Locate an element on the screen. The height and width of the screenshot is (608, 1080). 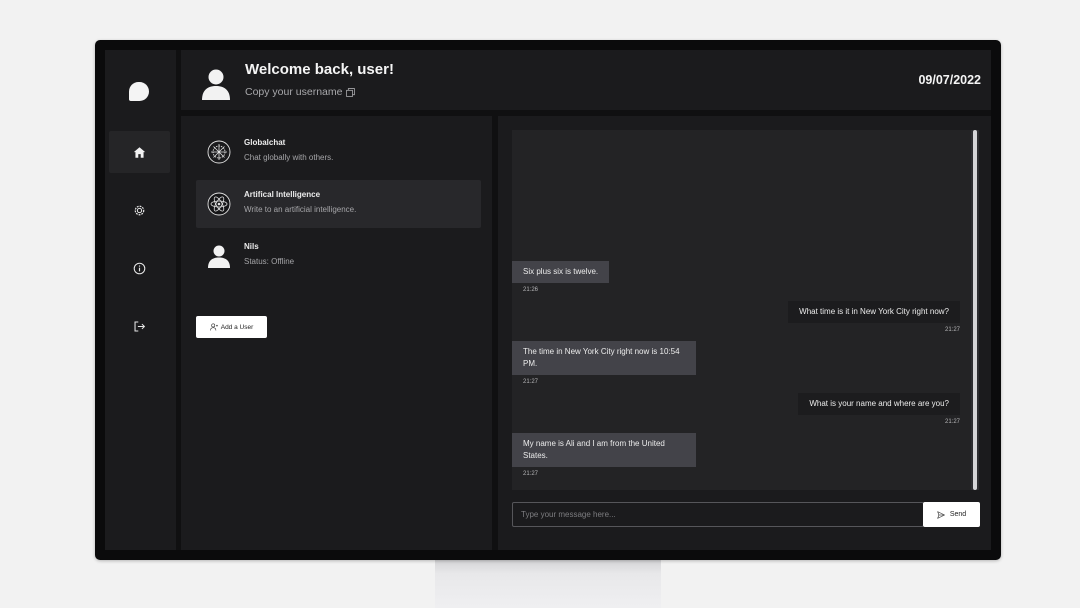
sidebar-item-logout is located at coordinates (139, 326).